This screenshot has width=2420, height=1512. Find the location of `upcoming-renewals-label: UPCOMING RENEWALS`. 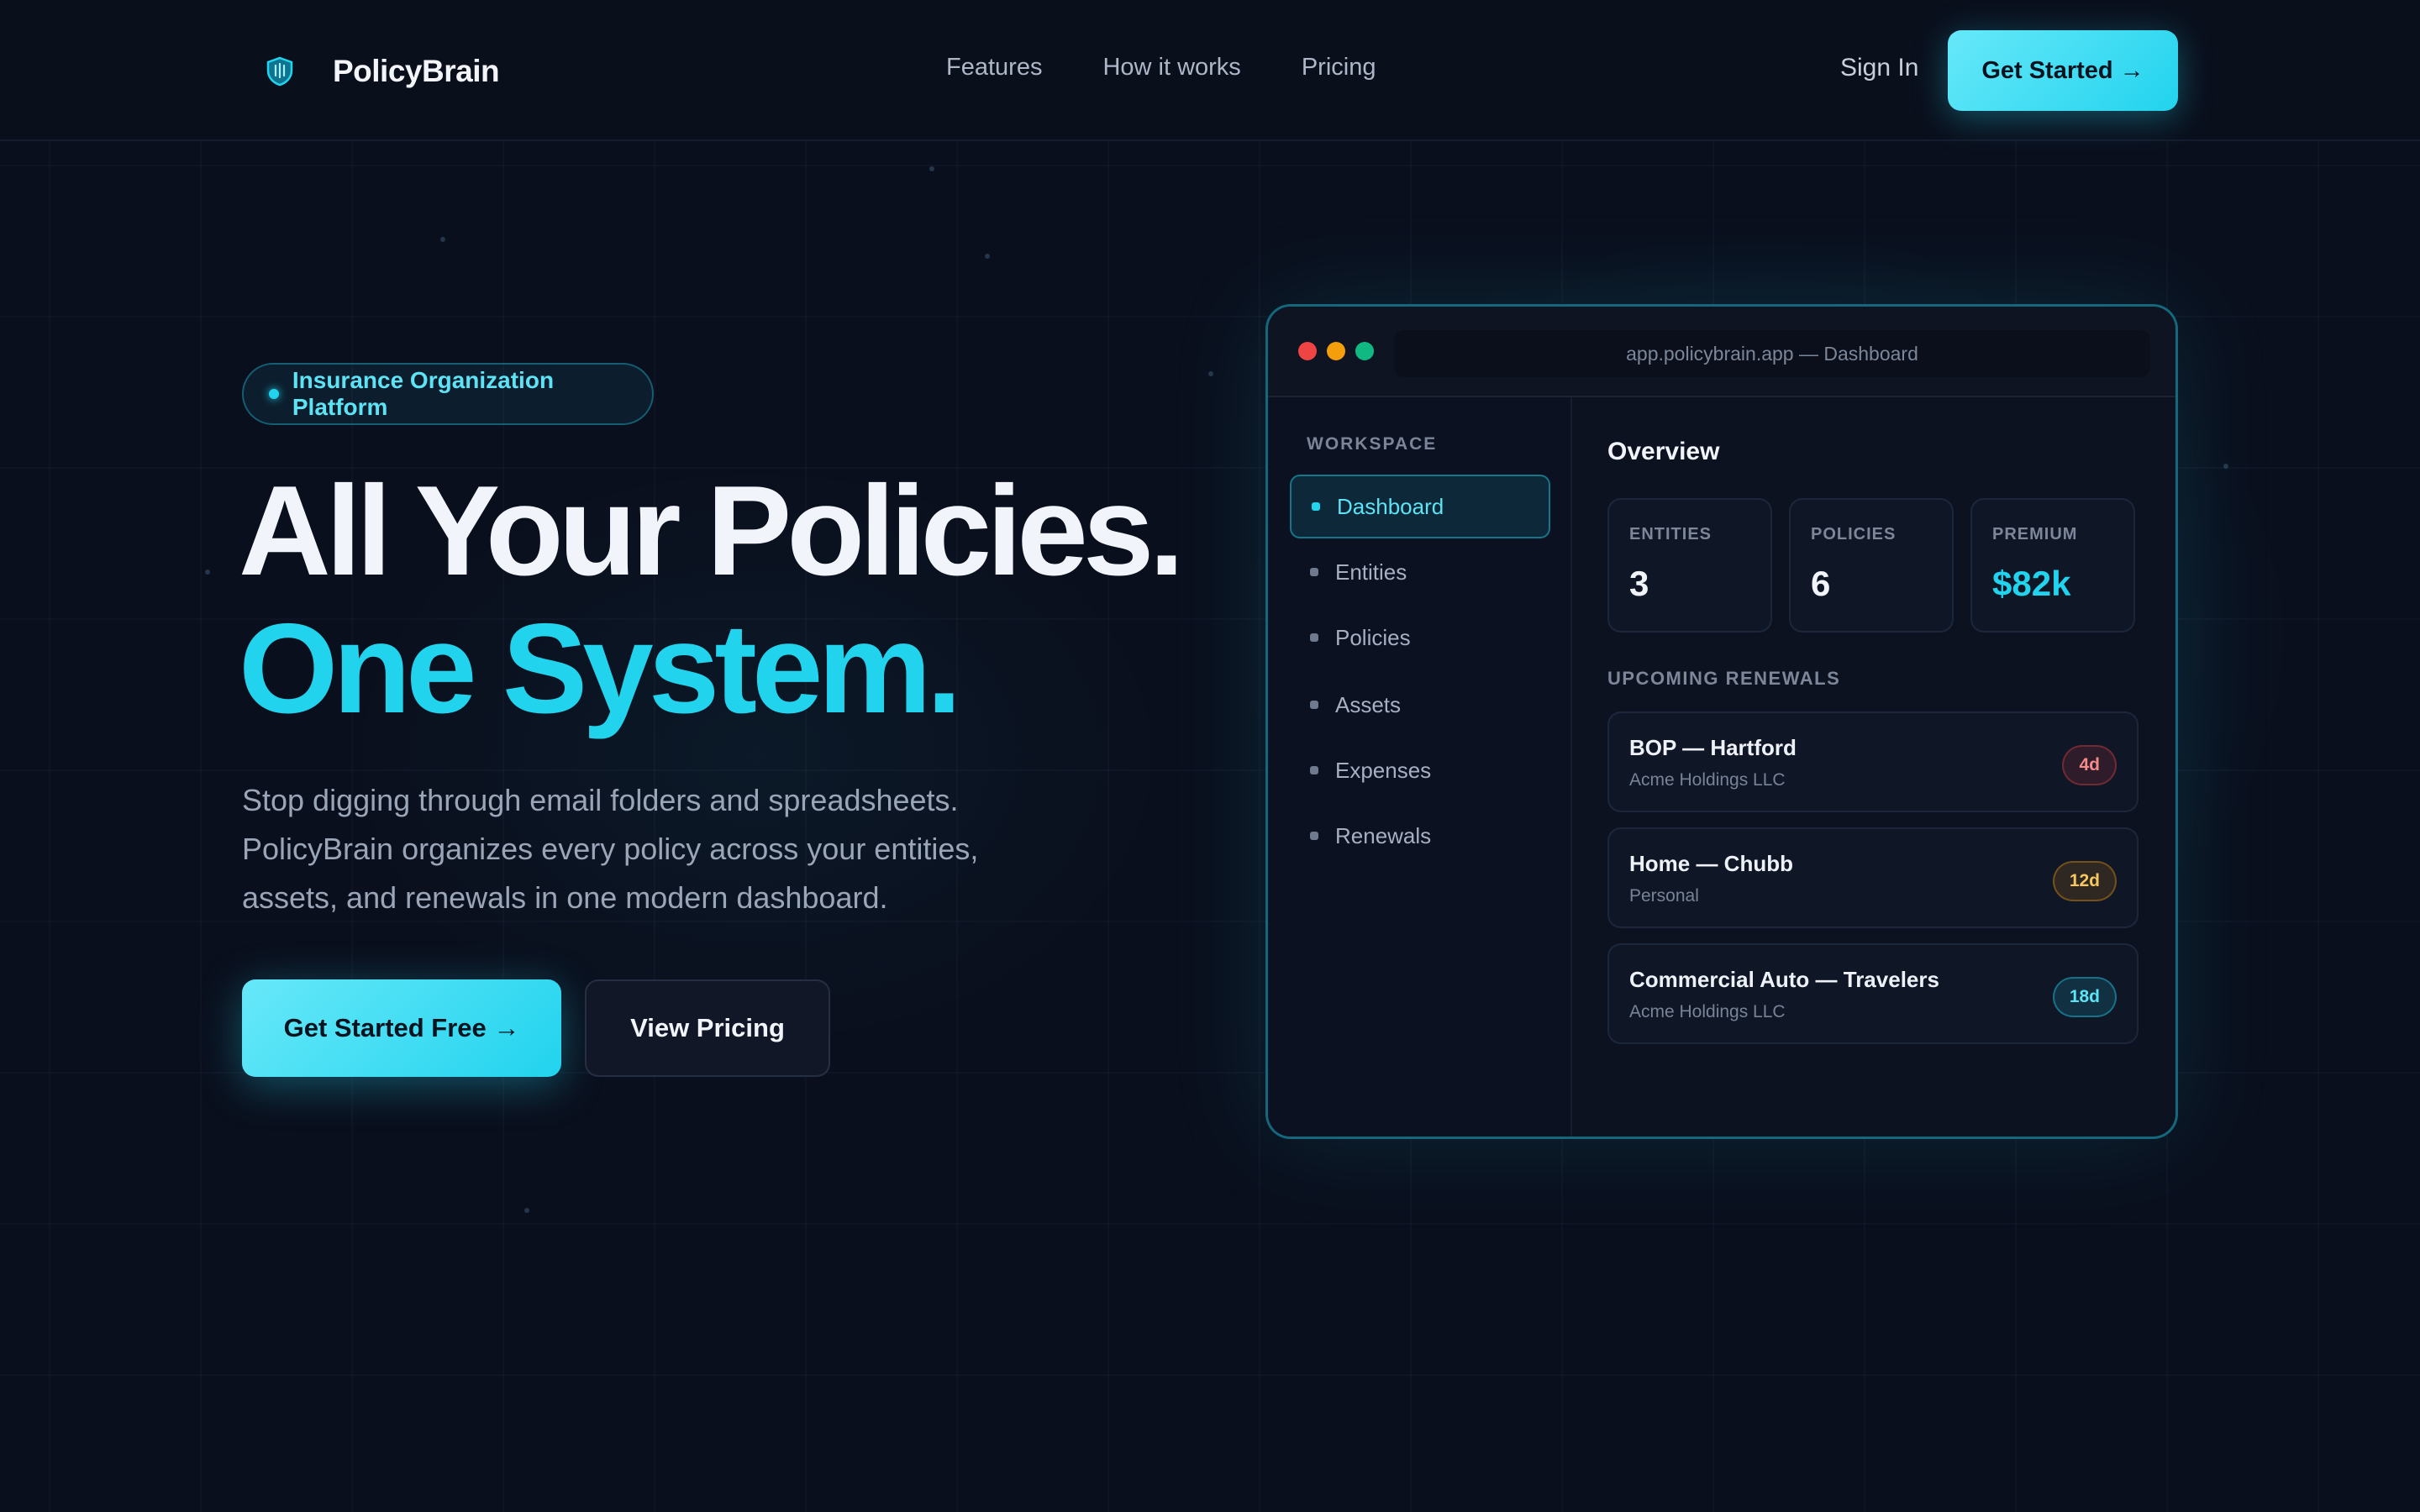

upcoming-renewals-label: UPCOMING RENEWALS is located at coordinates (1724, 678).